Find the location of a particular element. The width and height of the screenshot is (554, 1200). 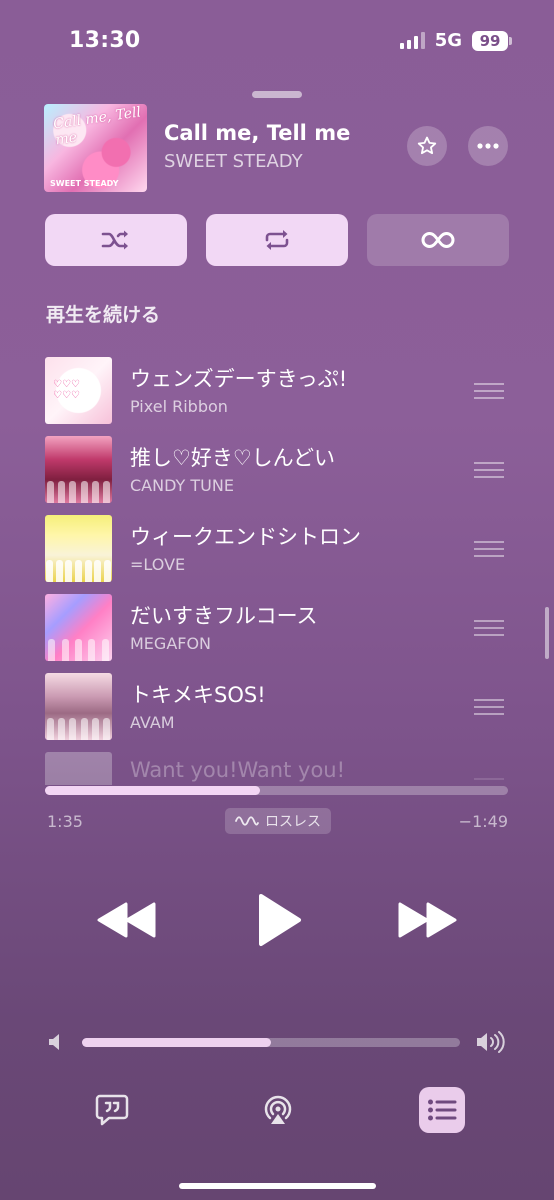

queue-item: トキメキSOS! AVAM is located at coordinates (277, 703).